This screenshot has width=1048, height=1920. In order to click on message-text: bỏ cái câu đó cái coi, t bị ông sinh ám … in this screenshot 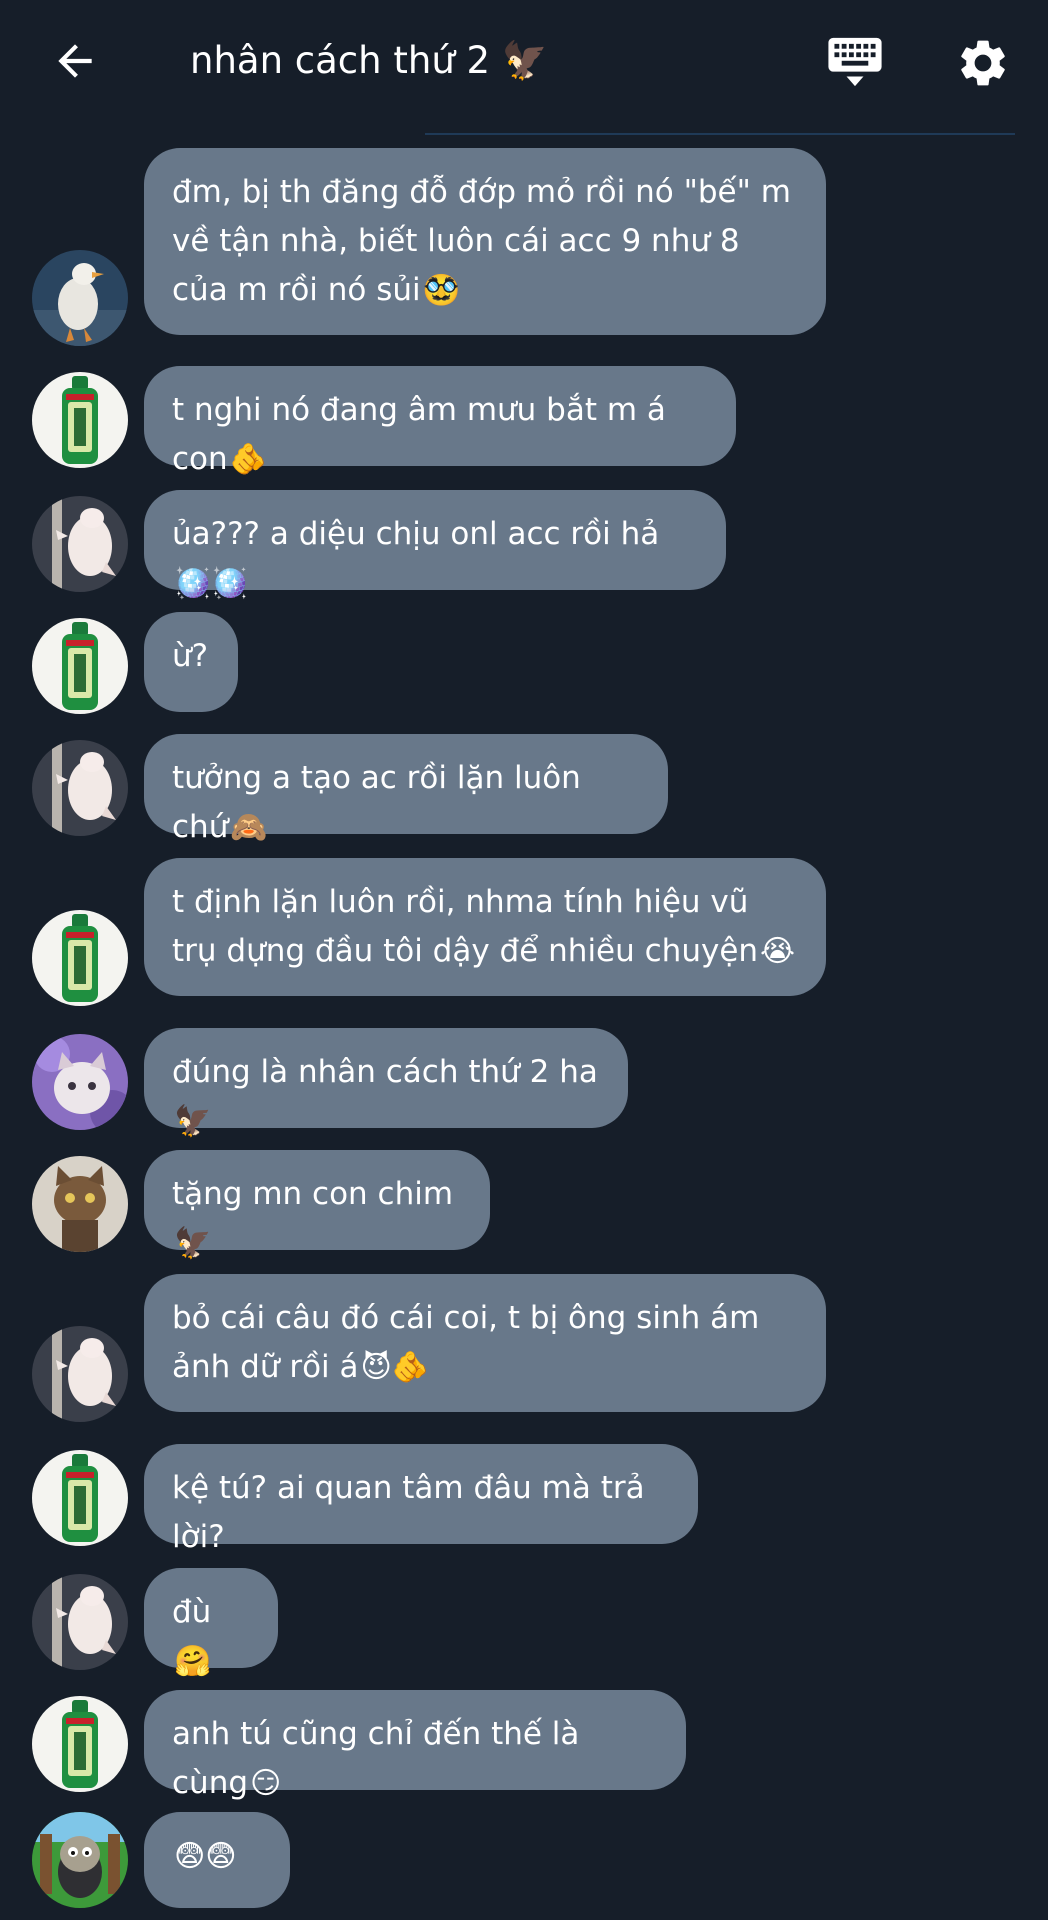, I will do `click(471, 1342)`.